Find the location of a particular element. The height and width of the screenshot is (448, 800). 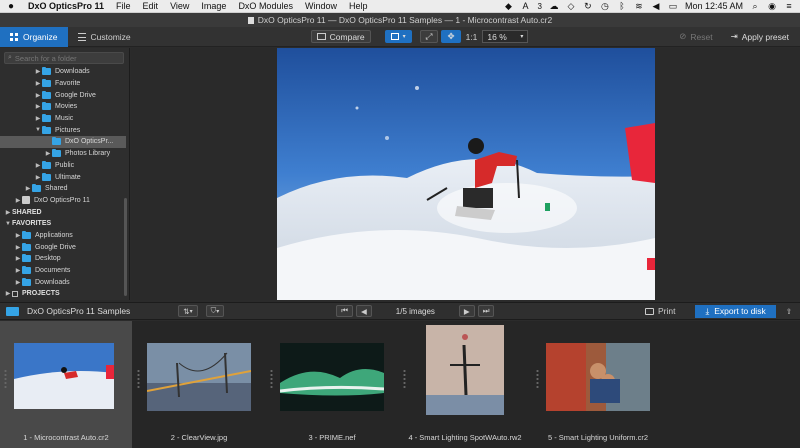

folder-tree-item: ▶ DxO OpticsPro 11 is located at coordinates (63, 201).